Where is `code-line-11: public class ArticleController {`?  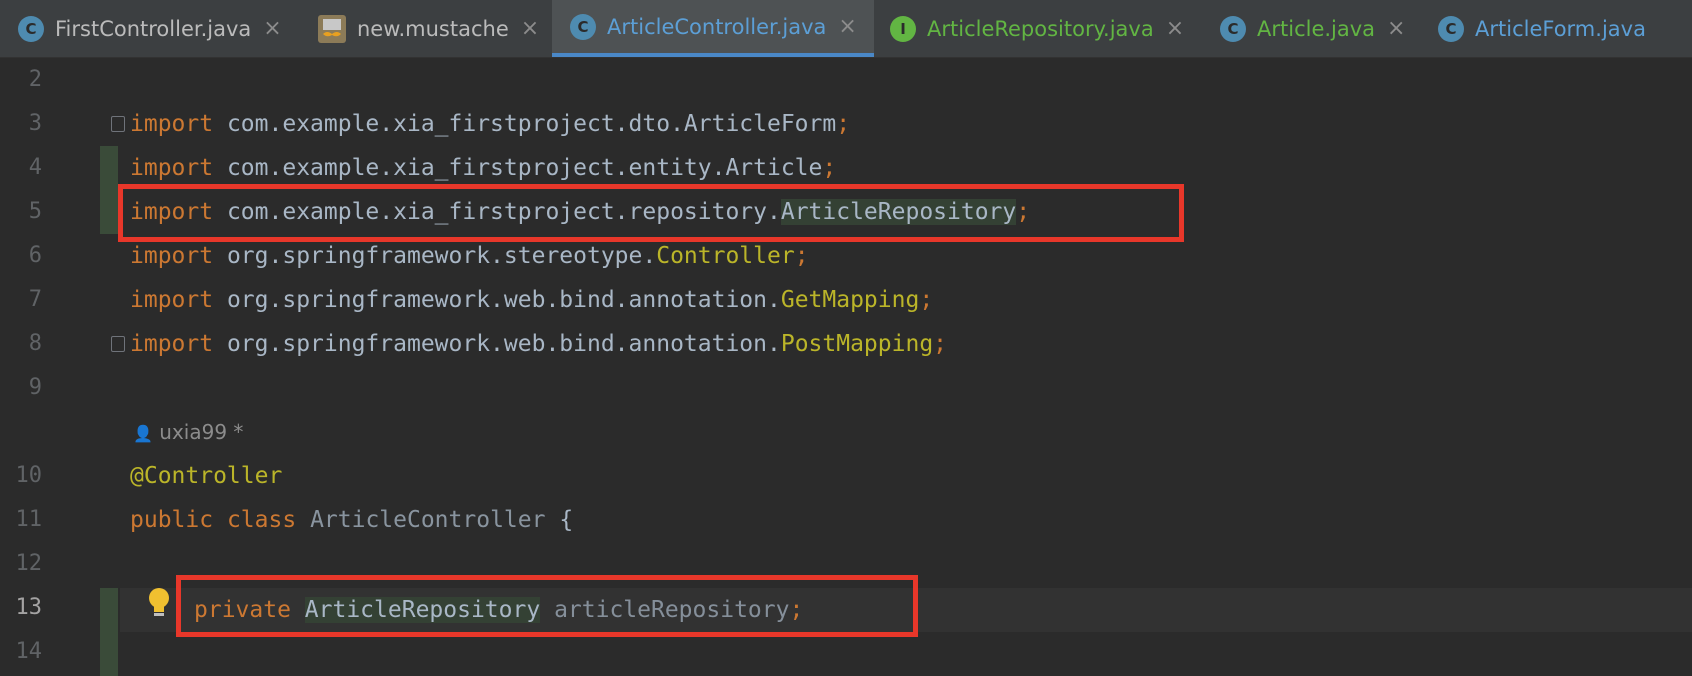 code-line-11: public class ArticleController { is located at coordinates (351, 520).